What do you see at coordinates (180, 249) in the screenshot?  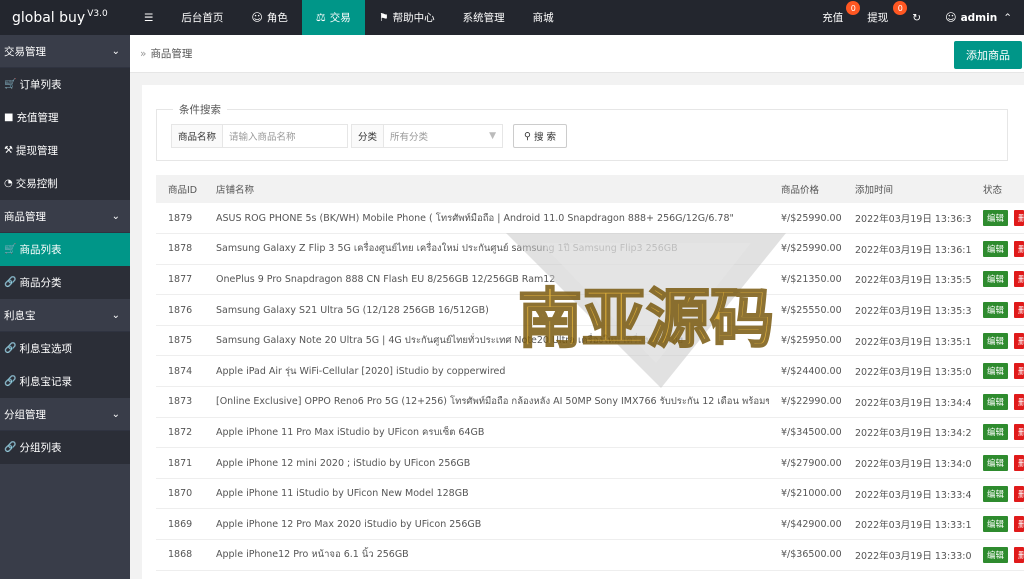 I see `cell-id: 1878` at bounding box center [180, 249].